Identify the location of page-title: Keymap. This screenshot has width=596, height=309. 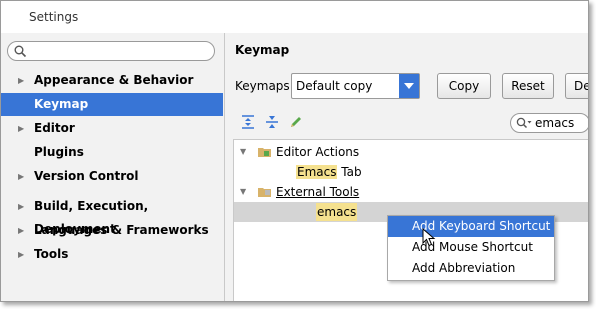
(262, 50).